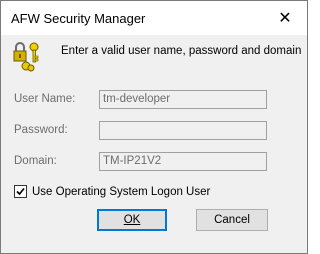  I want to click on keys-lock-icon, so click(26, 57).